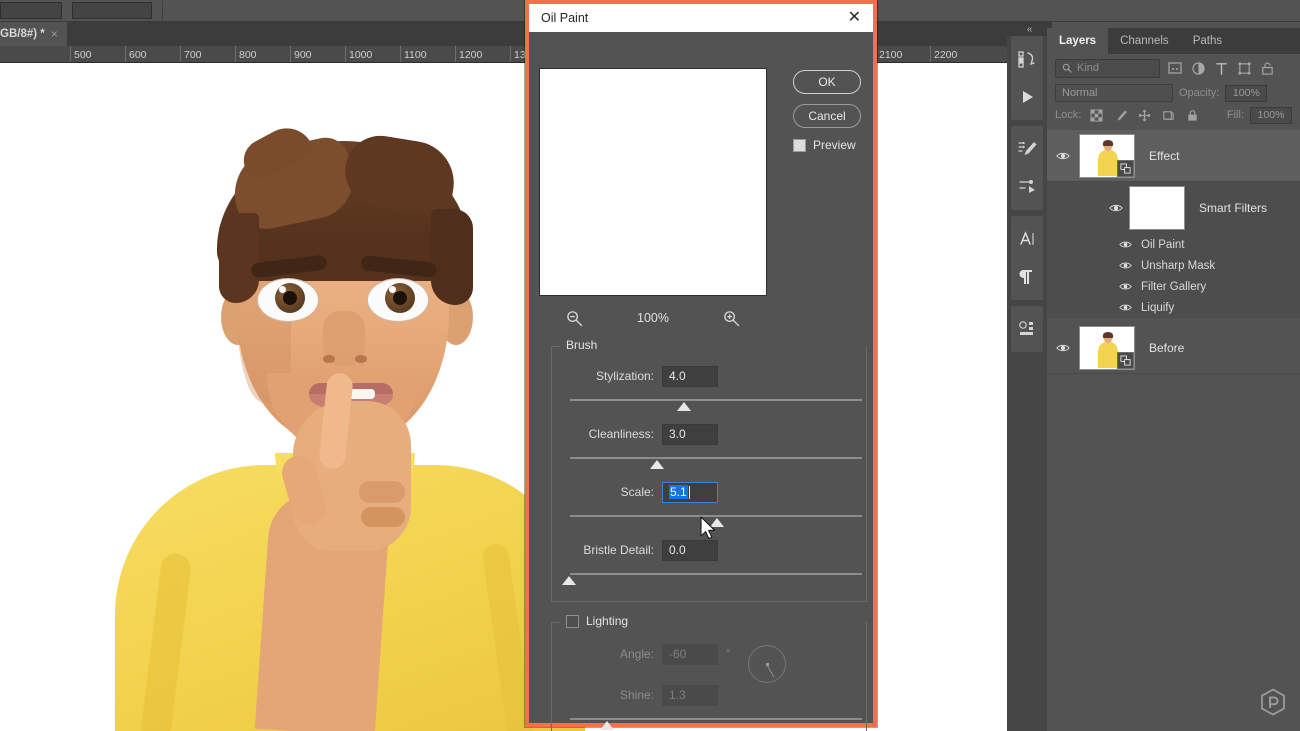 This screenshot has width=1300, height=731. I want to click on lock-transparency-icon, so click(1096, 115).